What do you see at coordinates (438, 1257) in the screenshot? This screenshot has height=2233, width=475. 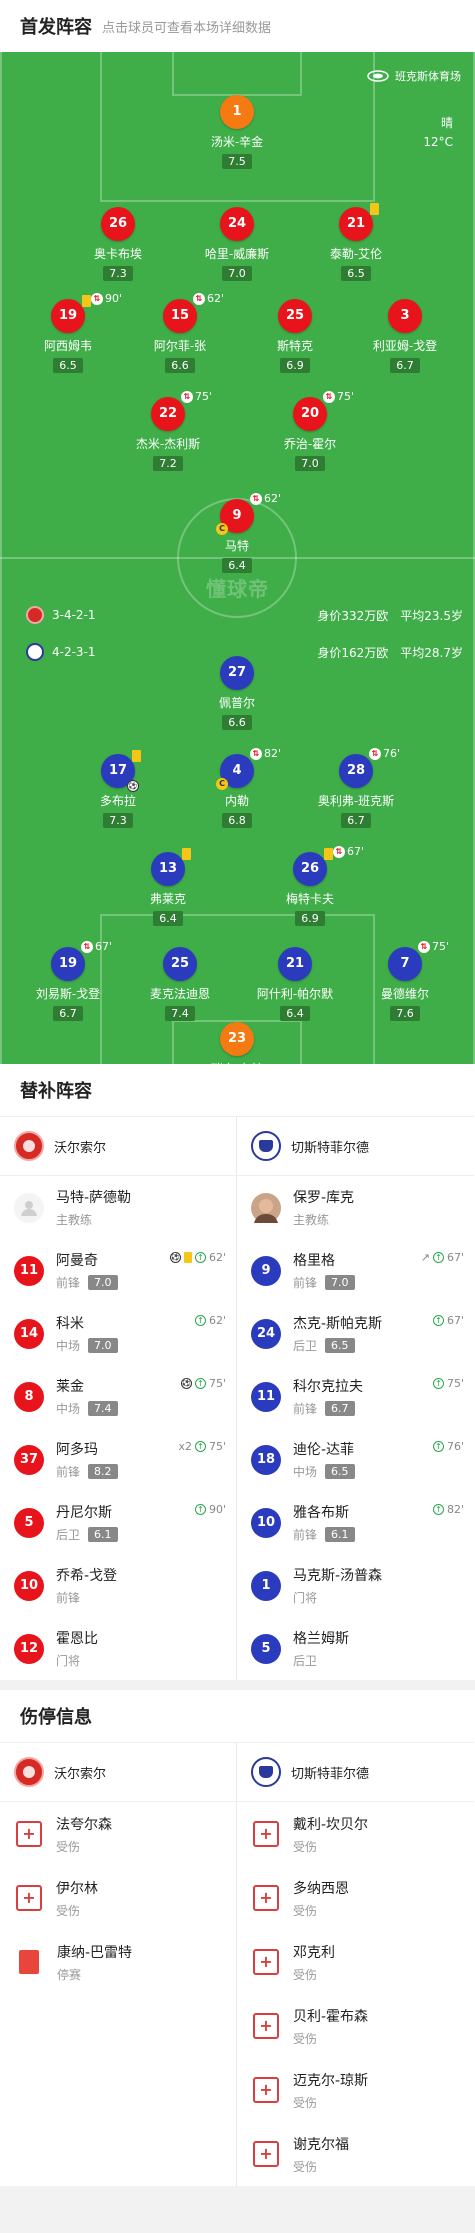 I see `substitution-in-icon: ↑` at bounding box center [438, 1257].